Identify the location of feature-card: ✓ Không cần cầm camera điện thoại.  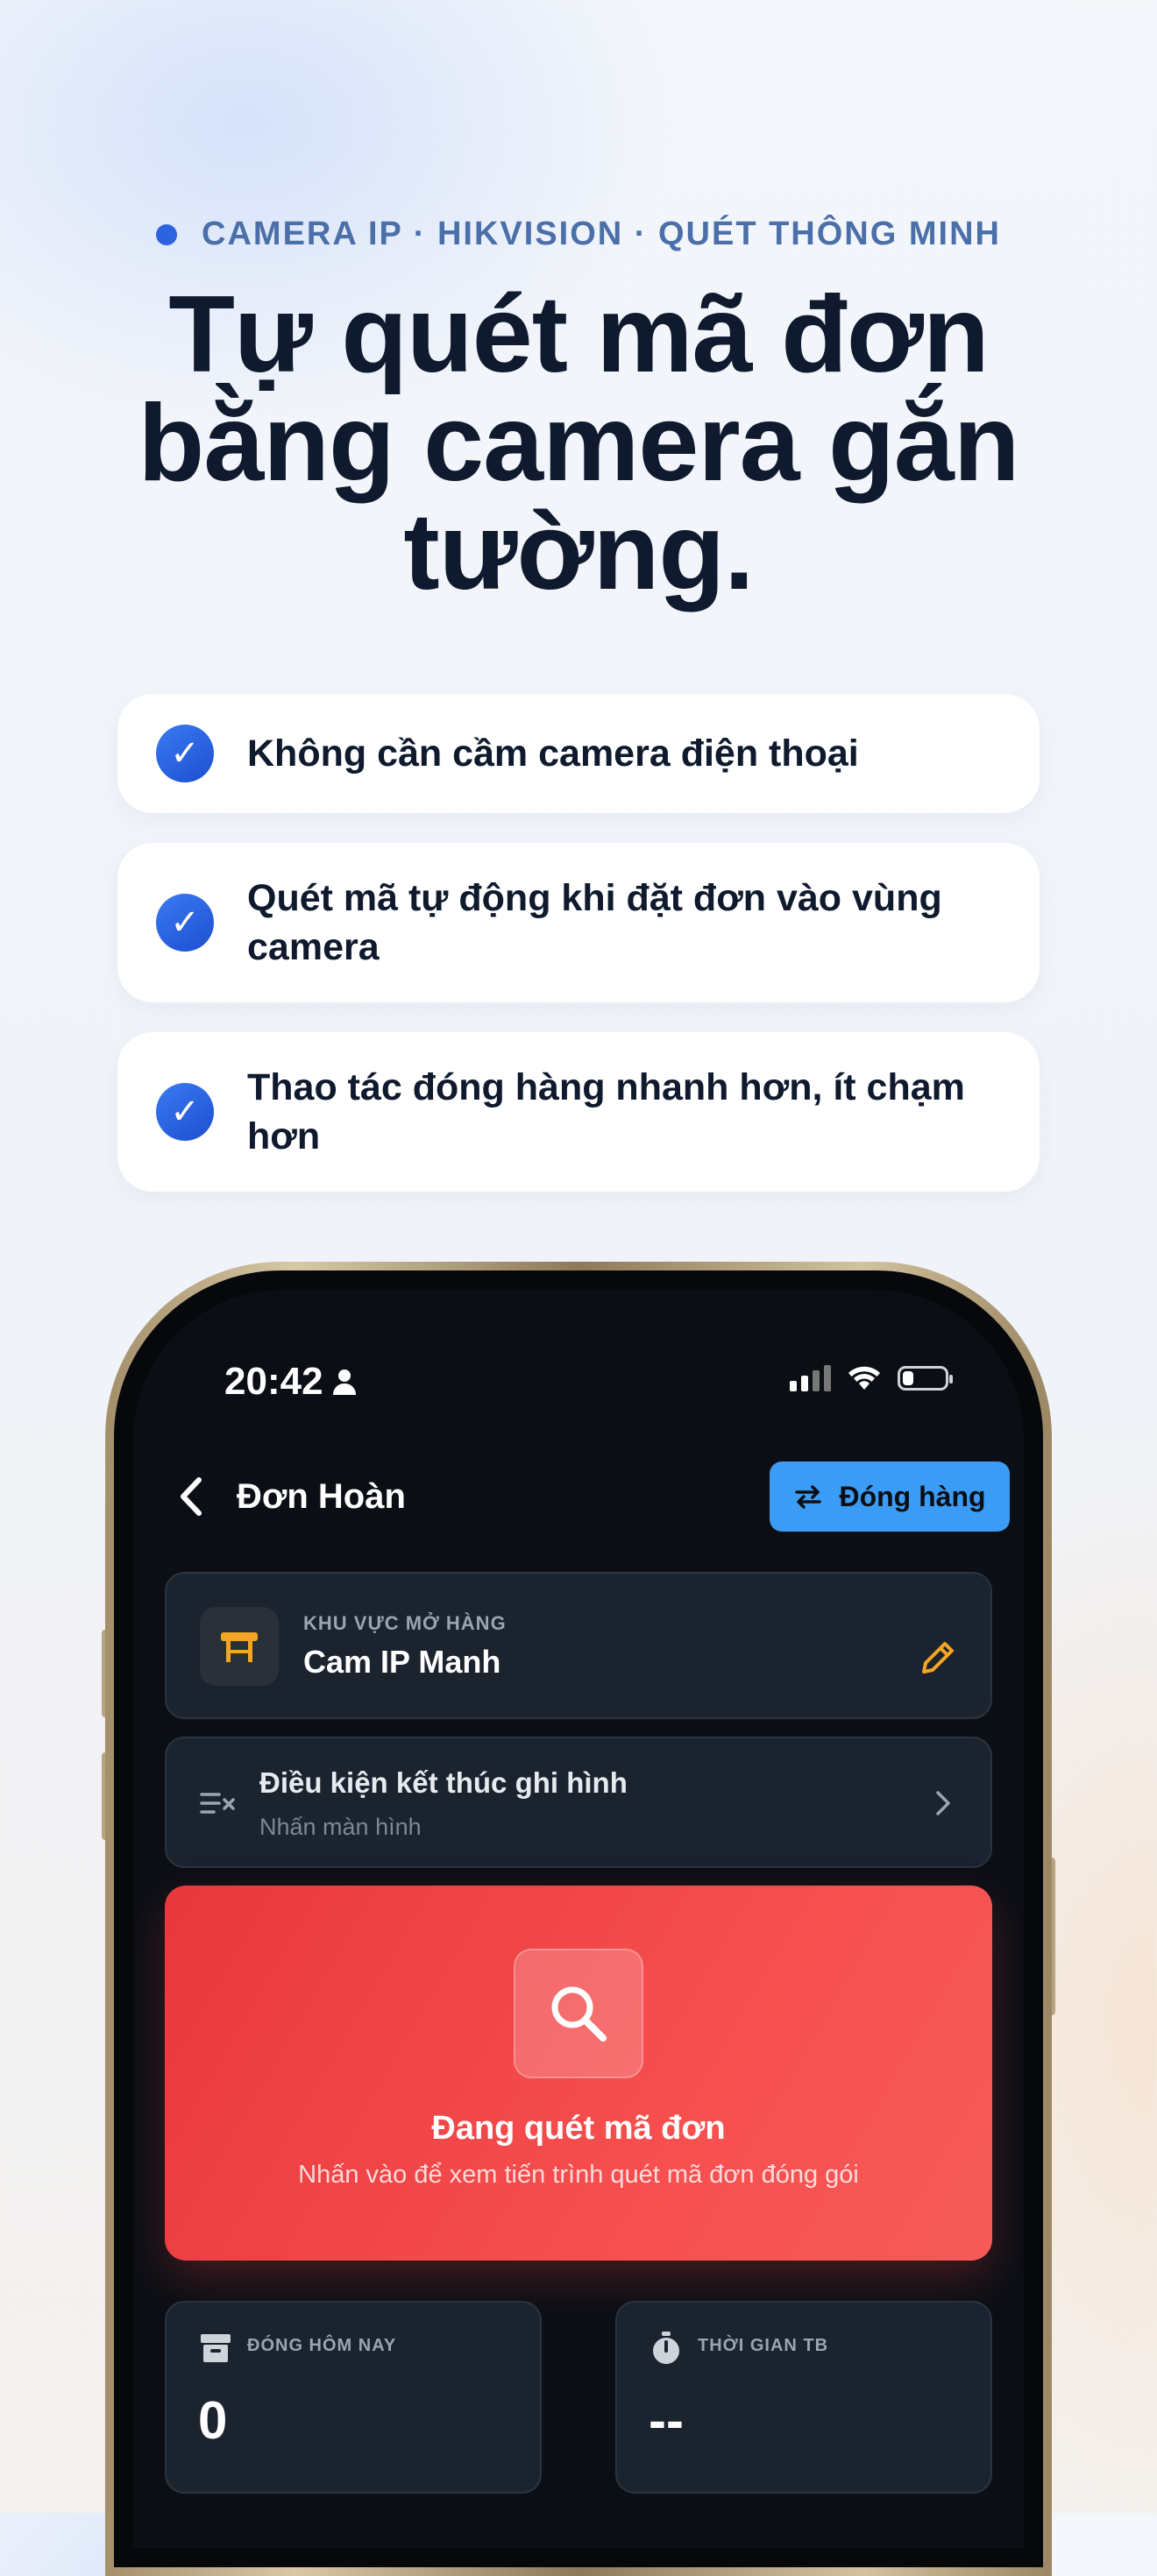
(578, 753).